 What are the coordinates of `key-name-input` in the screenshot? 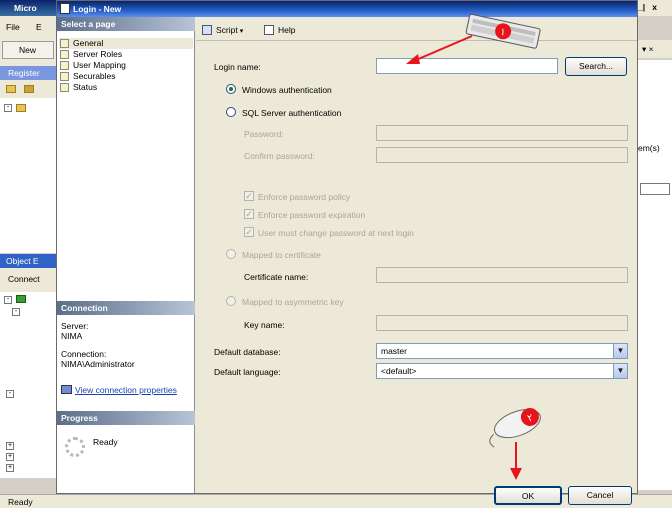 It's located at (502, 323).